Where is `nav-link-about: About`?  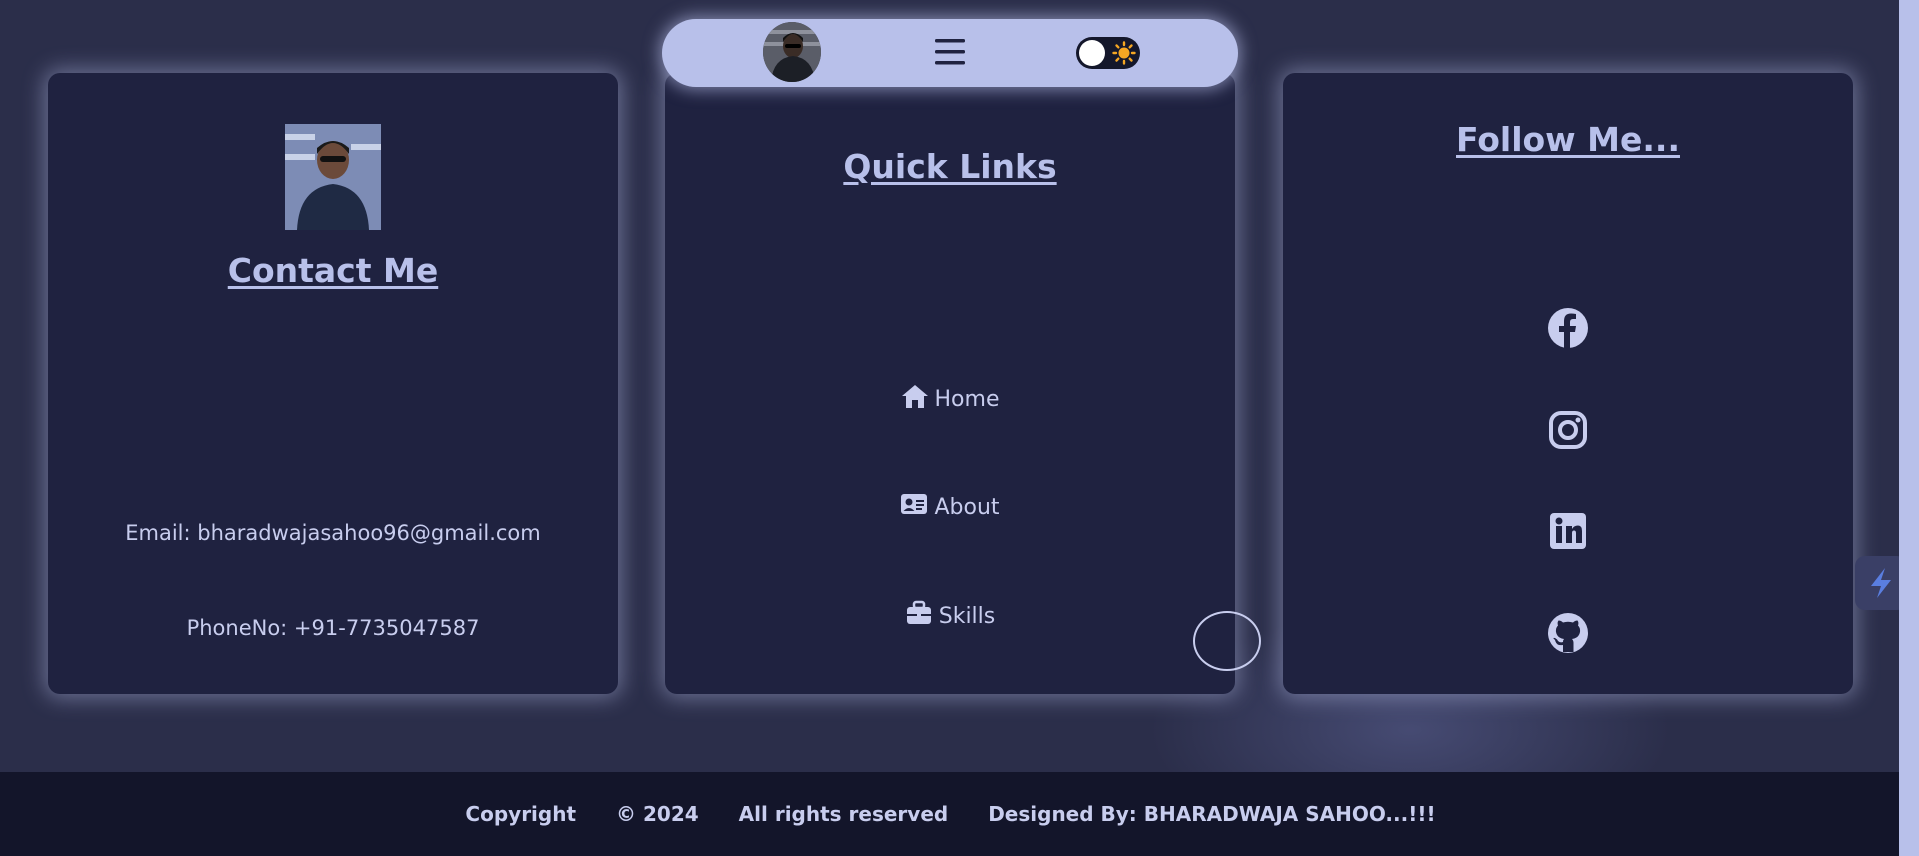 nav-link-about: About is located at coordinates (950, 507).